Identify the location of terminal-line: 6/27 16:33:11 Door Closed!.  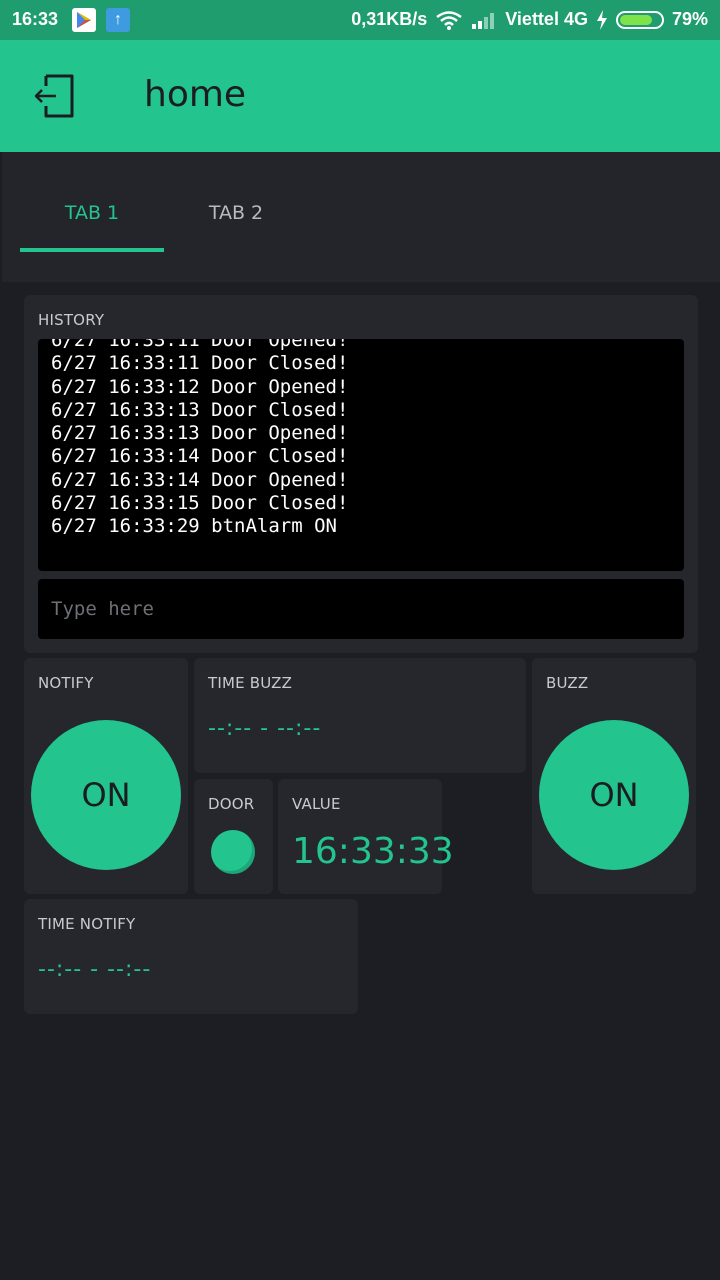
(200, 363).